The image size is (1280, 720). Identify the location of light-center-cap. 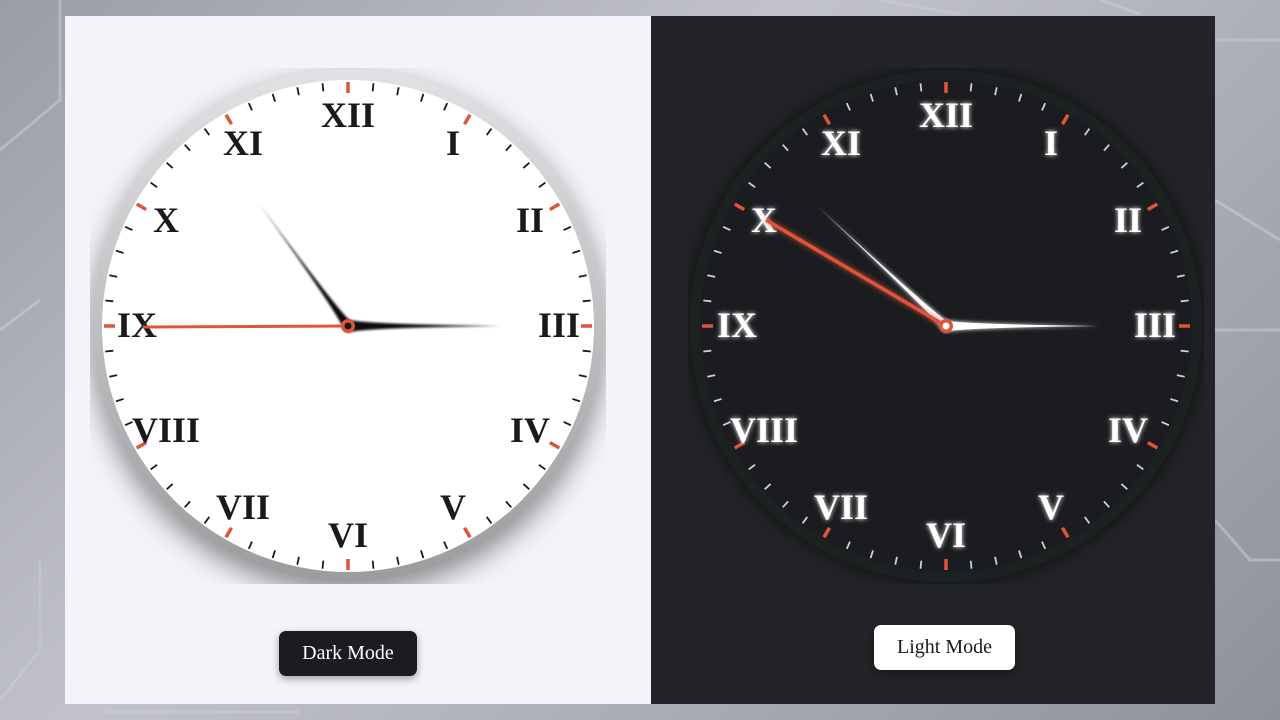
(348, 326).